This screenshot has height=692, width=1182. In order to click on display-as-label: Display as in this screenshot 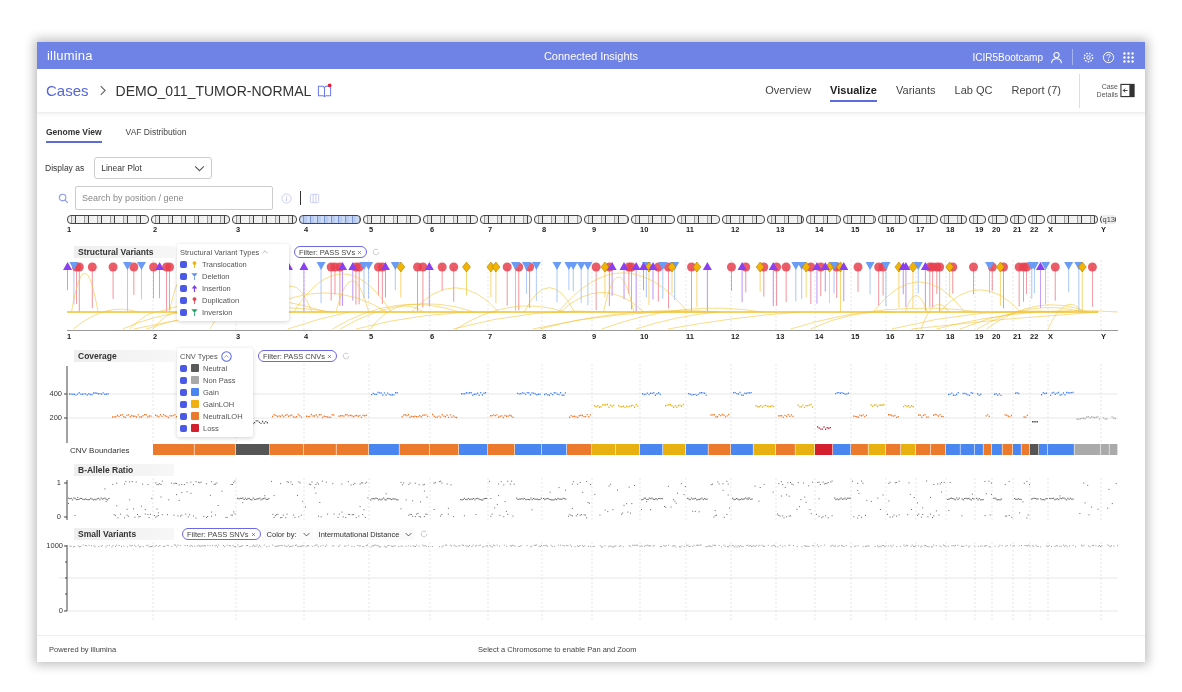, I will do `click(65, 168)`.